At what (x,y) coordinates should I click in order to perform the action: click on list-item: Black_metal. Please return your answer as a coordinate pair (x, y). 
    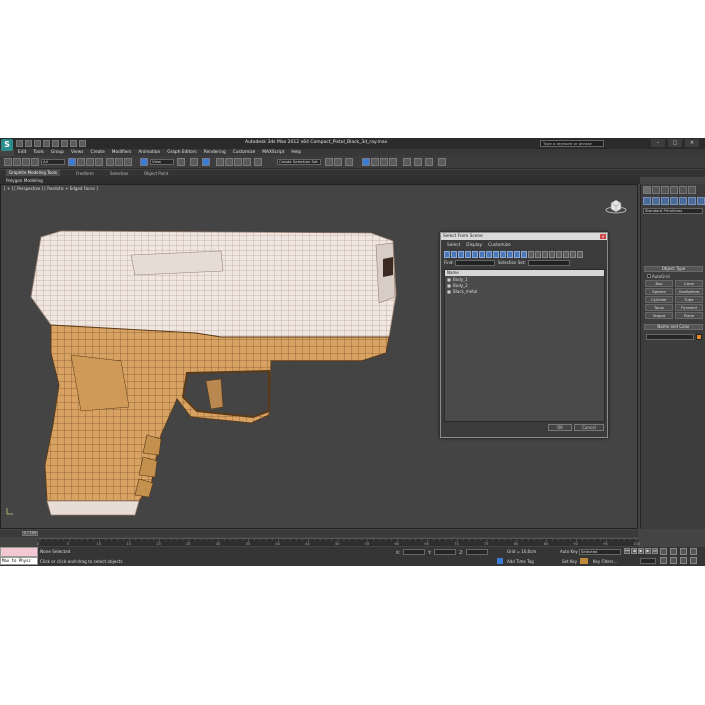
    Looking at the image, I should click on (524, 292).